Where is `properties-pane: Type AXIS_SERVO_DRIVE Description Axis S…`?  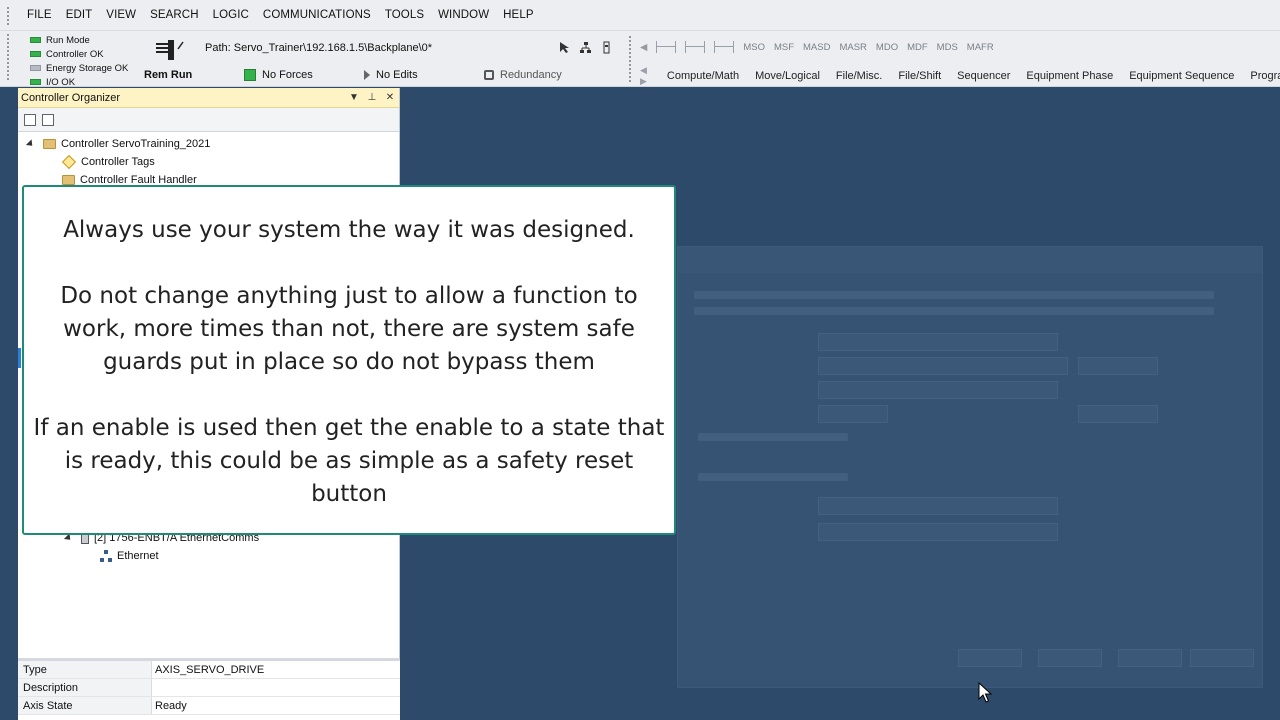
properties-pane: Type AXIS_SERVO_DRIVE Description Axis S… is located at coordinates (209, 689).